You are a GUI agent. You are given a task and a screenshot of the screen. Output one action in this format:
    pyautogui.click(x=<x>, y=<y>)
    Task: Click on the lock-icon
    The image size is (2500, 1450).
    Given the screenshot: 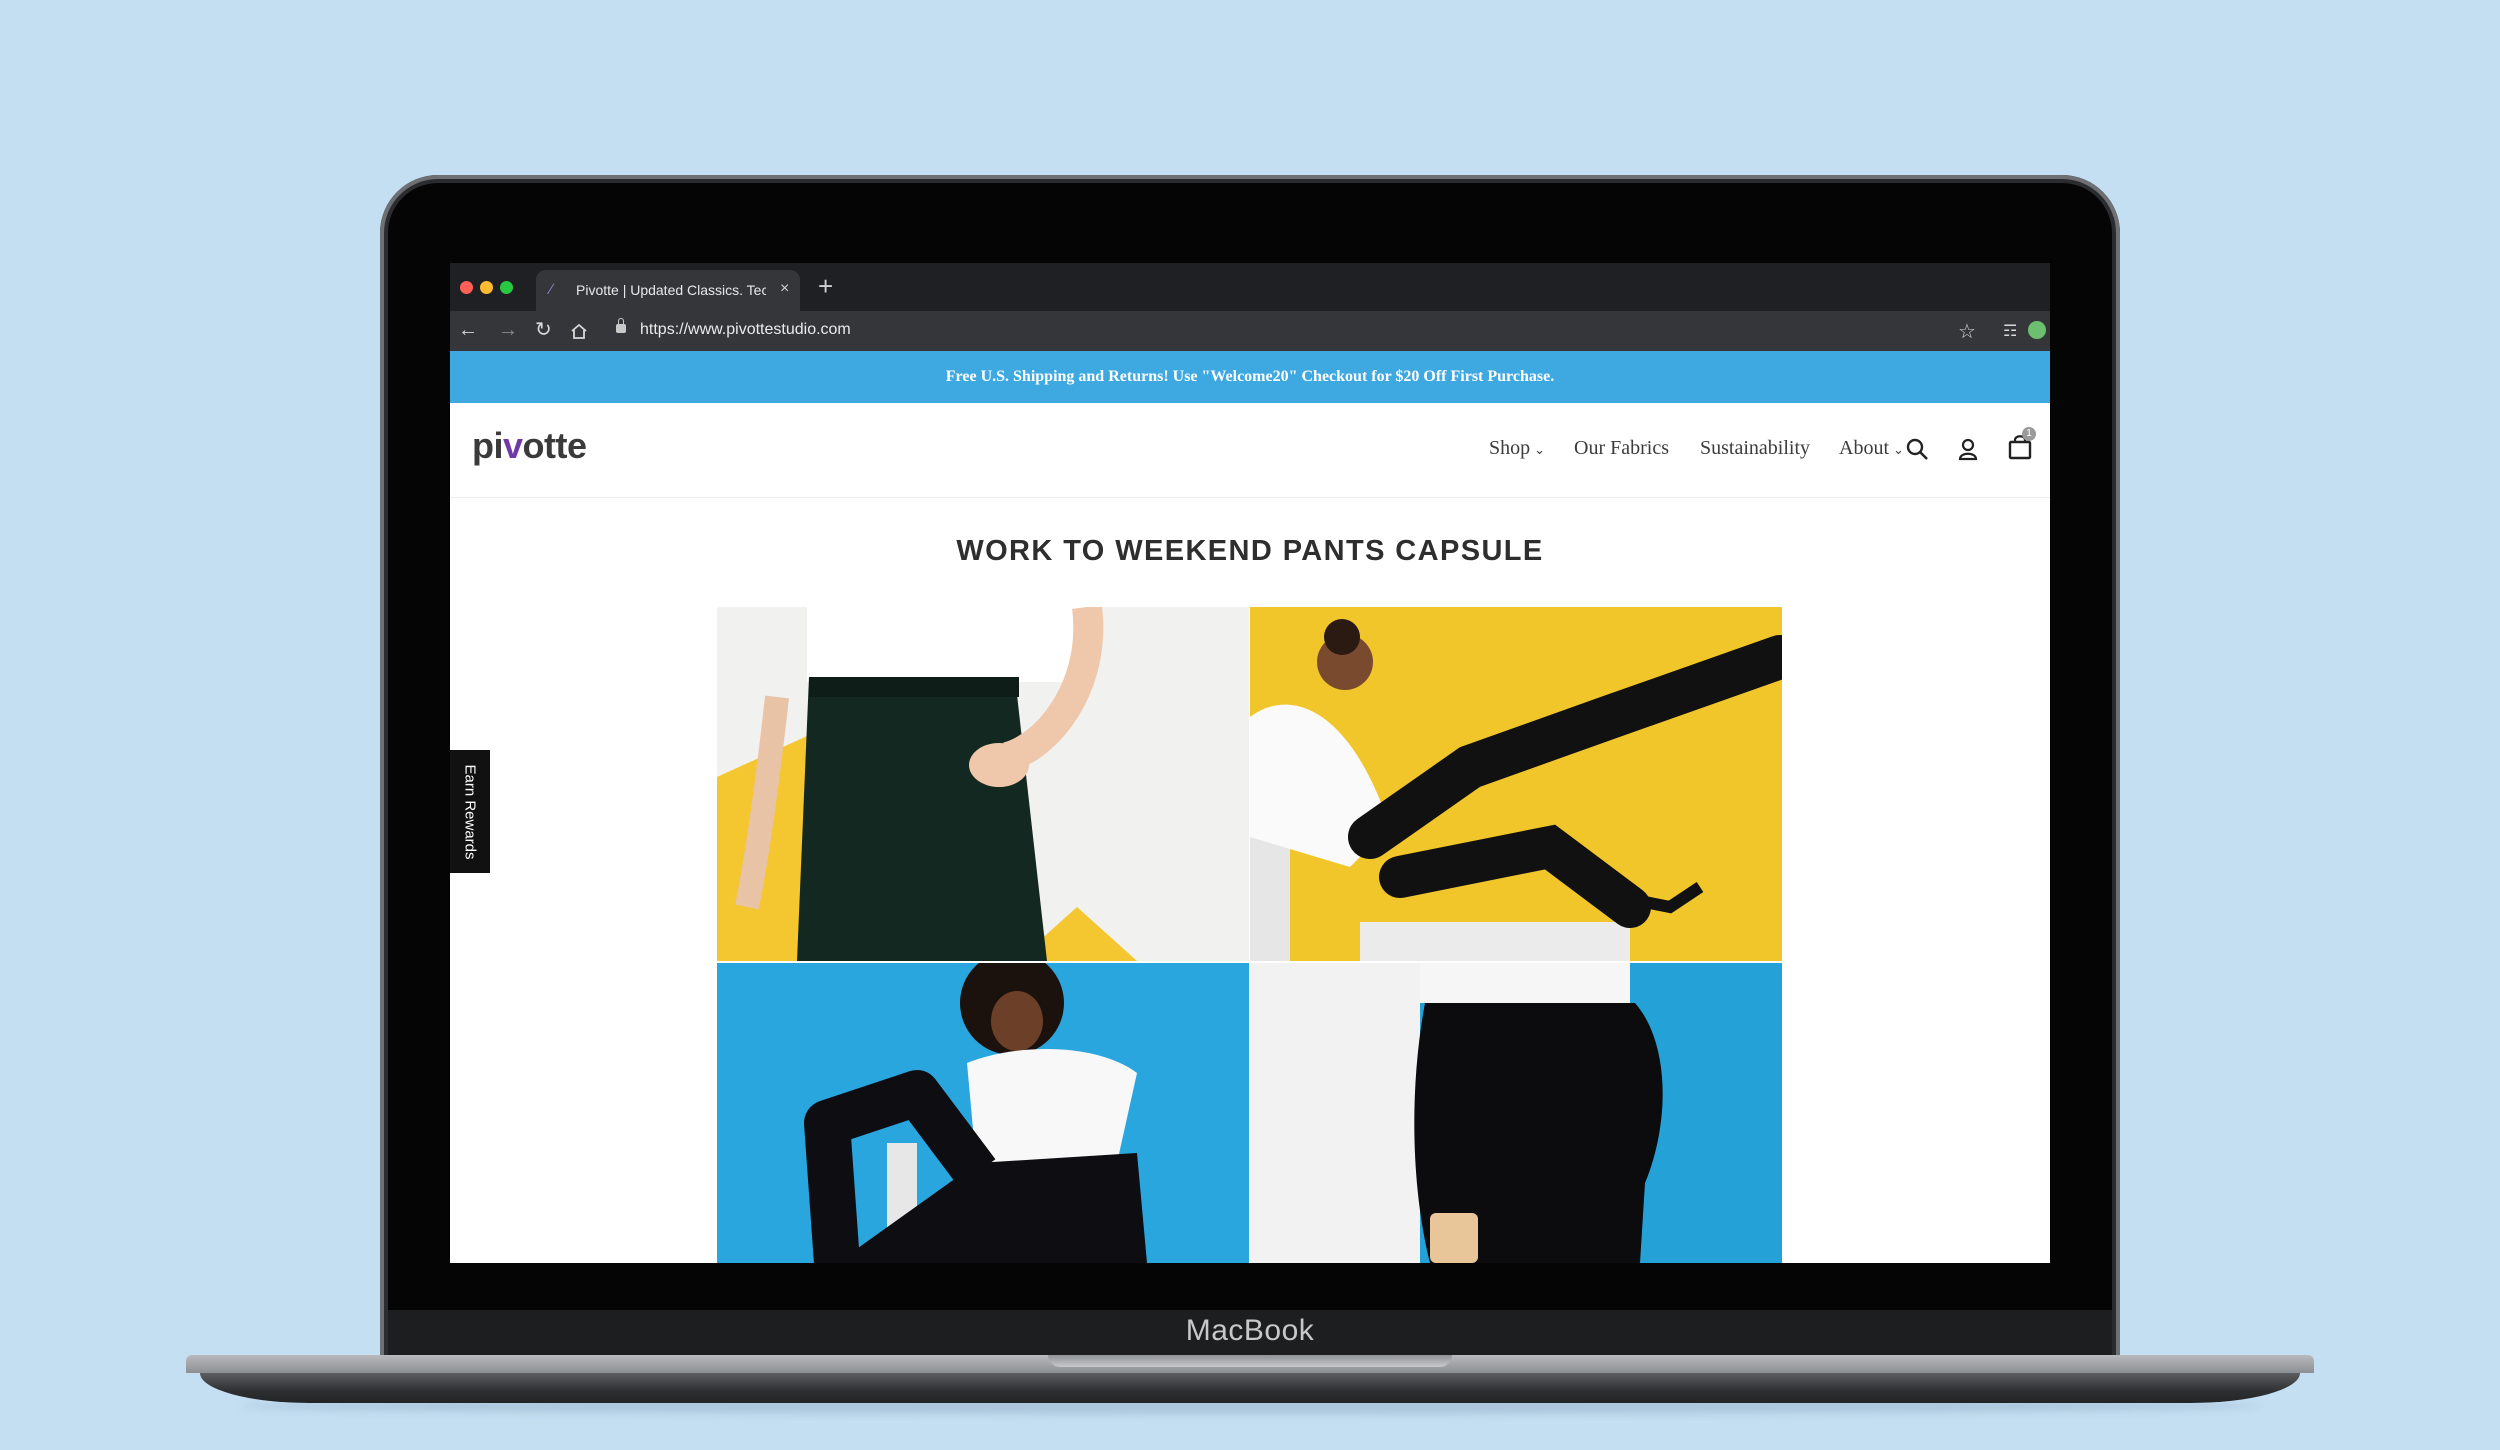 What is the action you would take?
    pyautogui.click(x=621, y=325)
    